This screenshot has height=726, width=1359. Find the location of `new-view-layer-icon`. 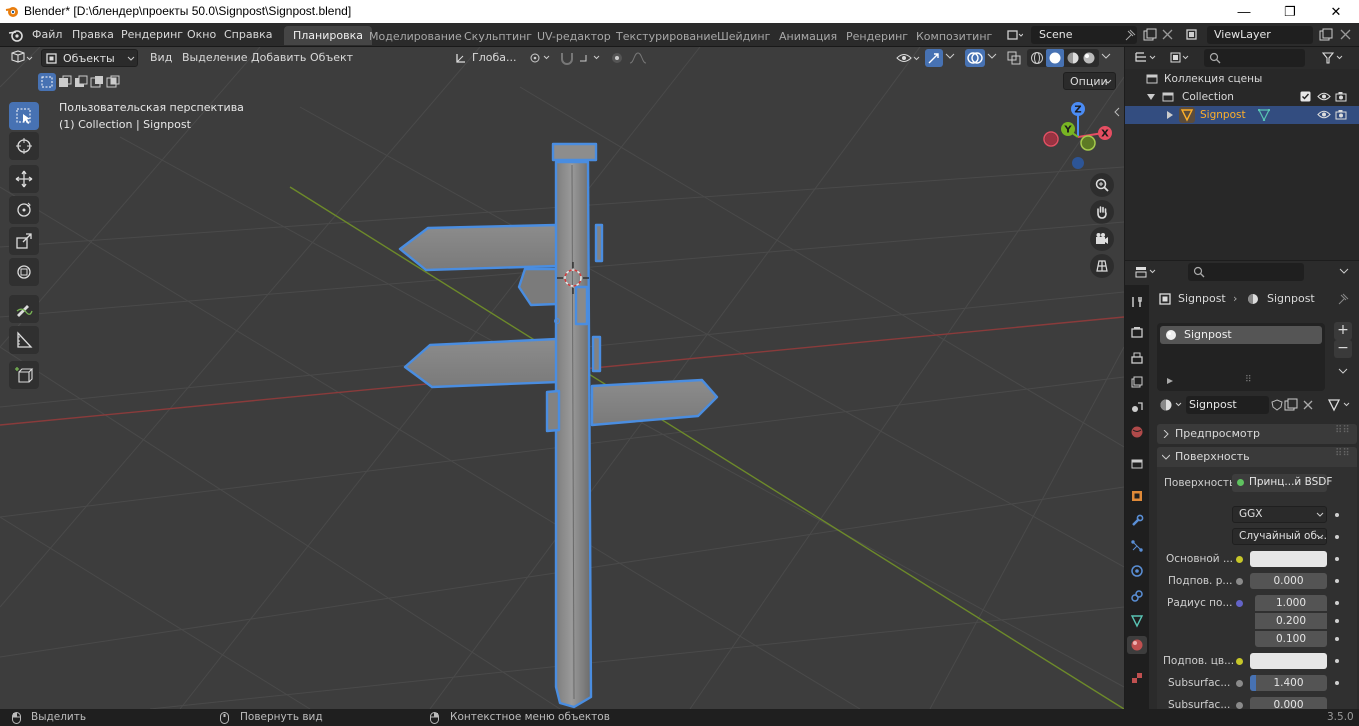

new-view-layer-icon is located at coordinates (1326, 35).